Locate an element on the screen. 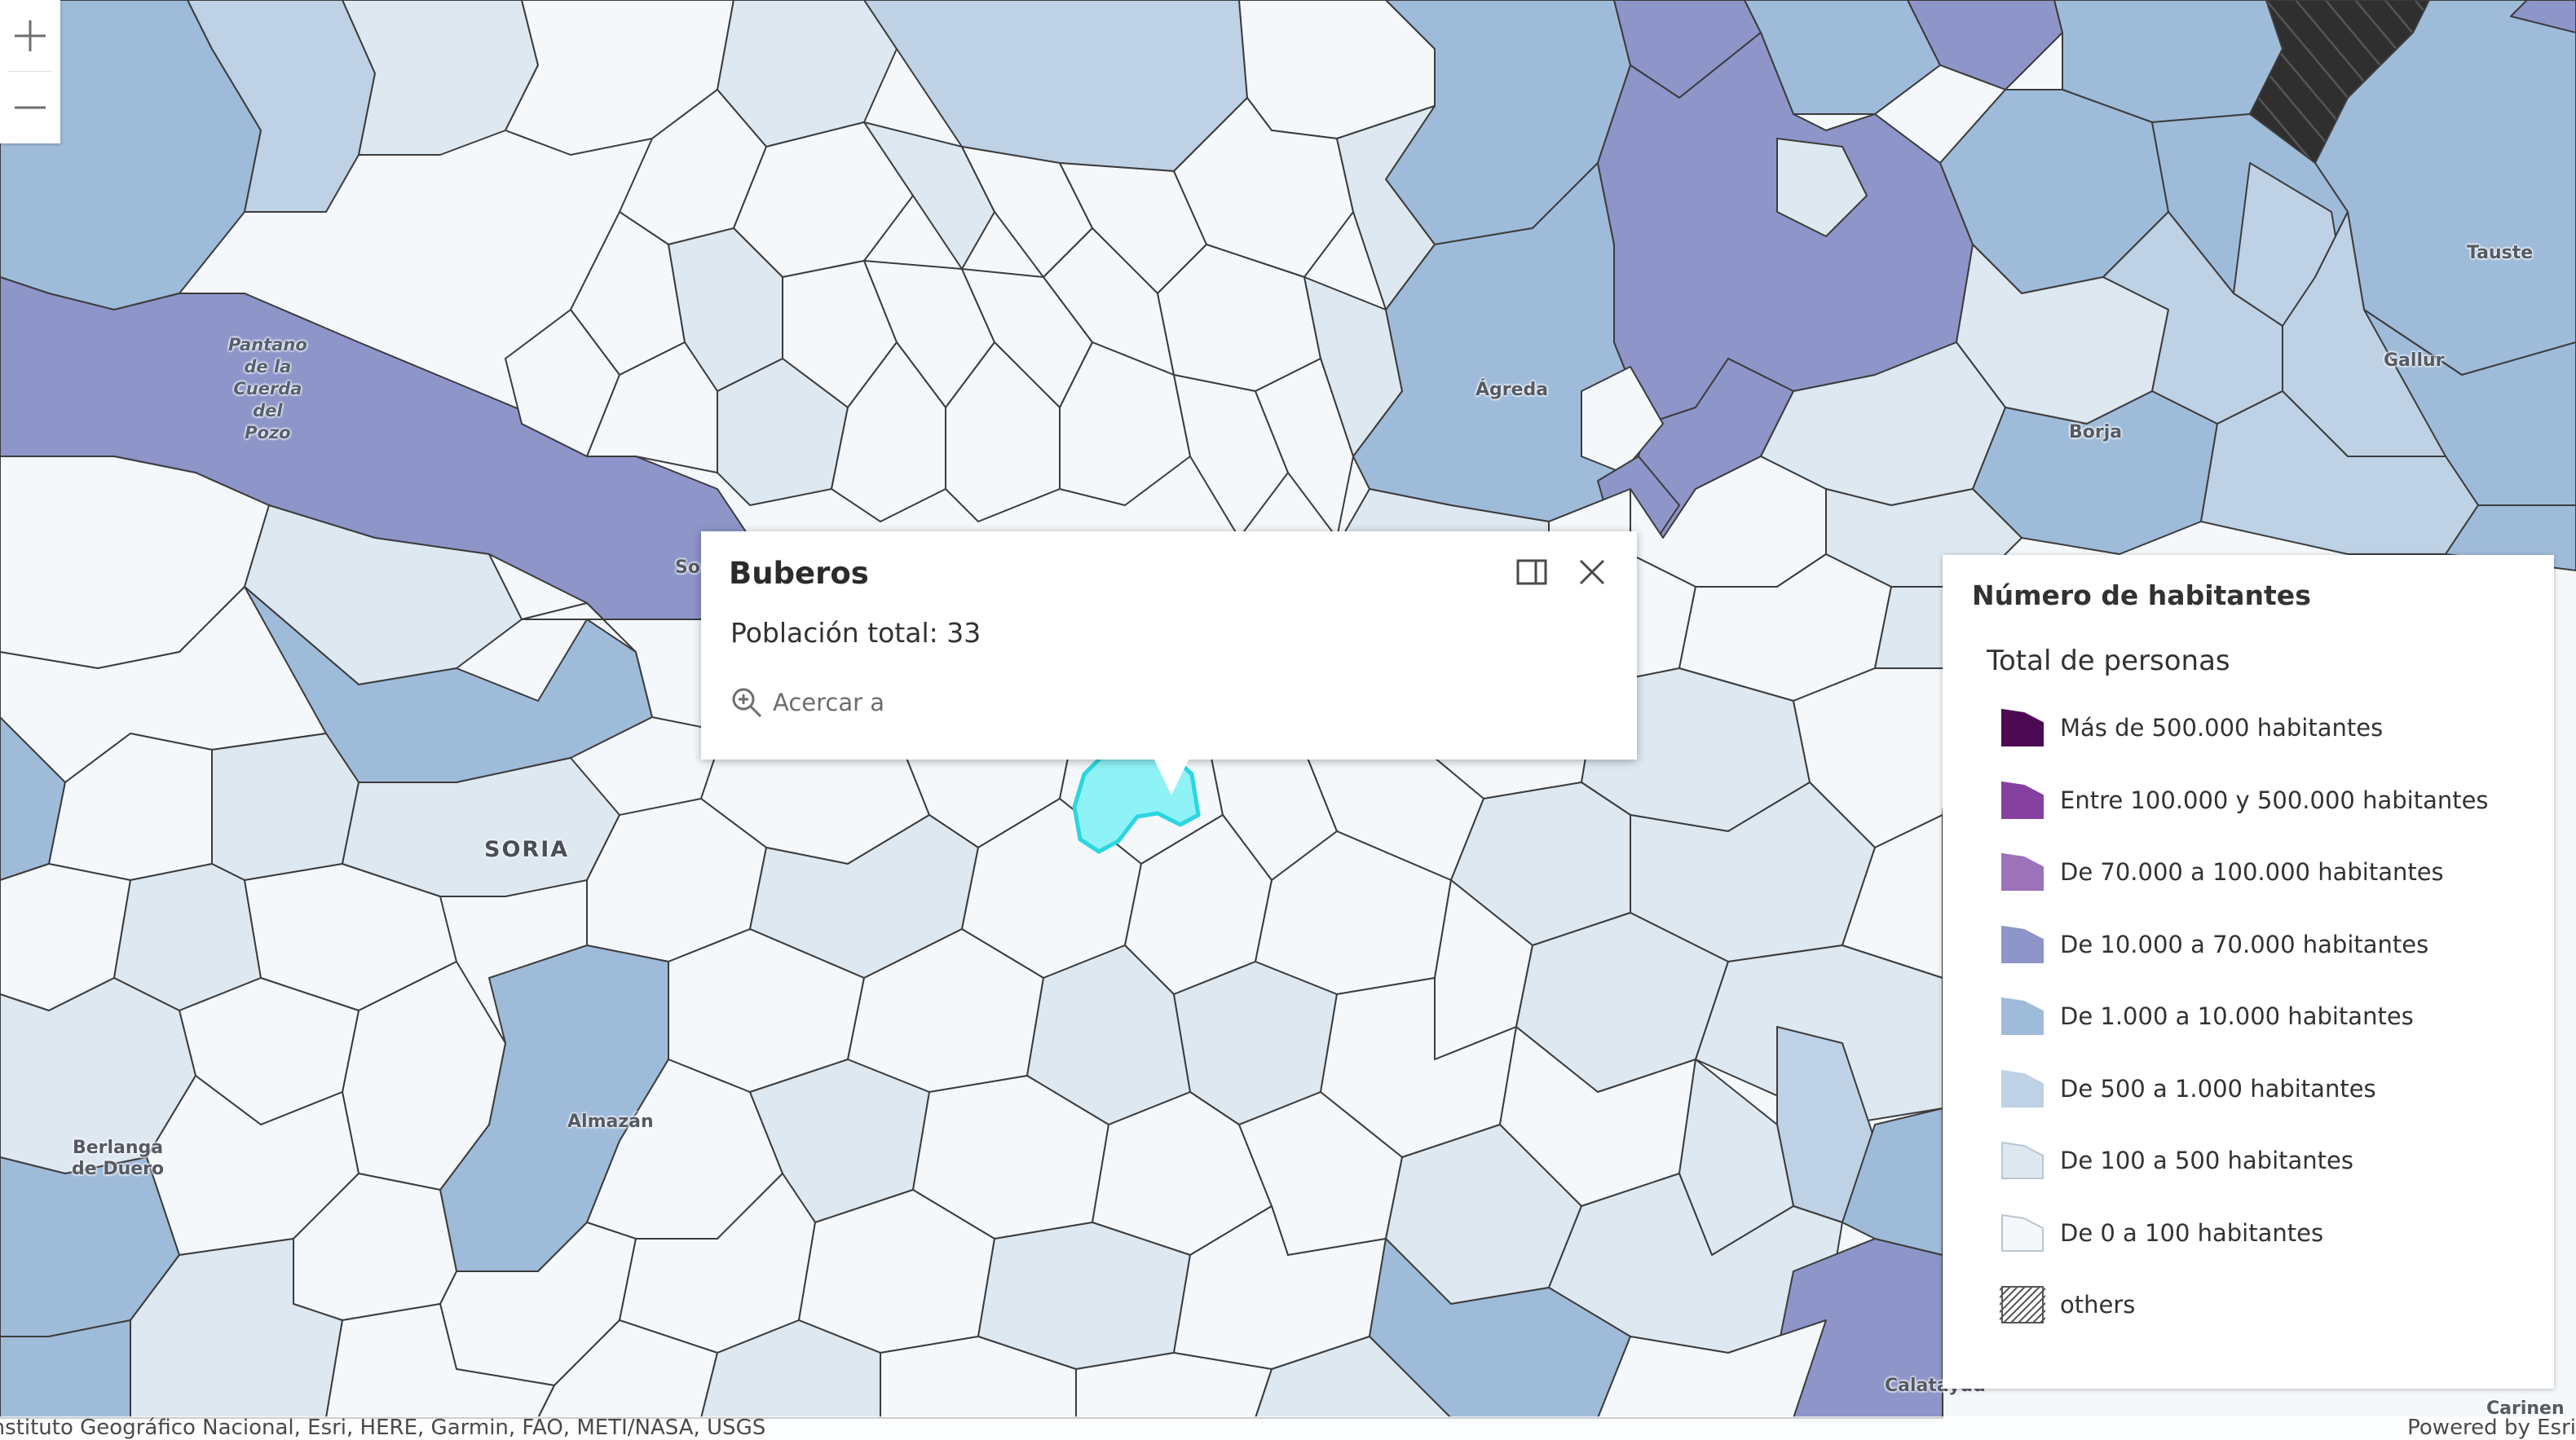 This screenshot has height=1440, width=2576. legend-subtitle: Total de personas is located at coordinates (2108, 661).